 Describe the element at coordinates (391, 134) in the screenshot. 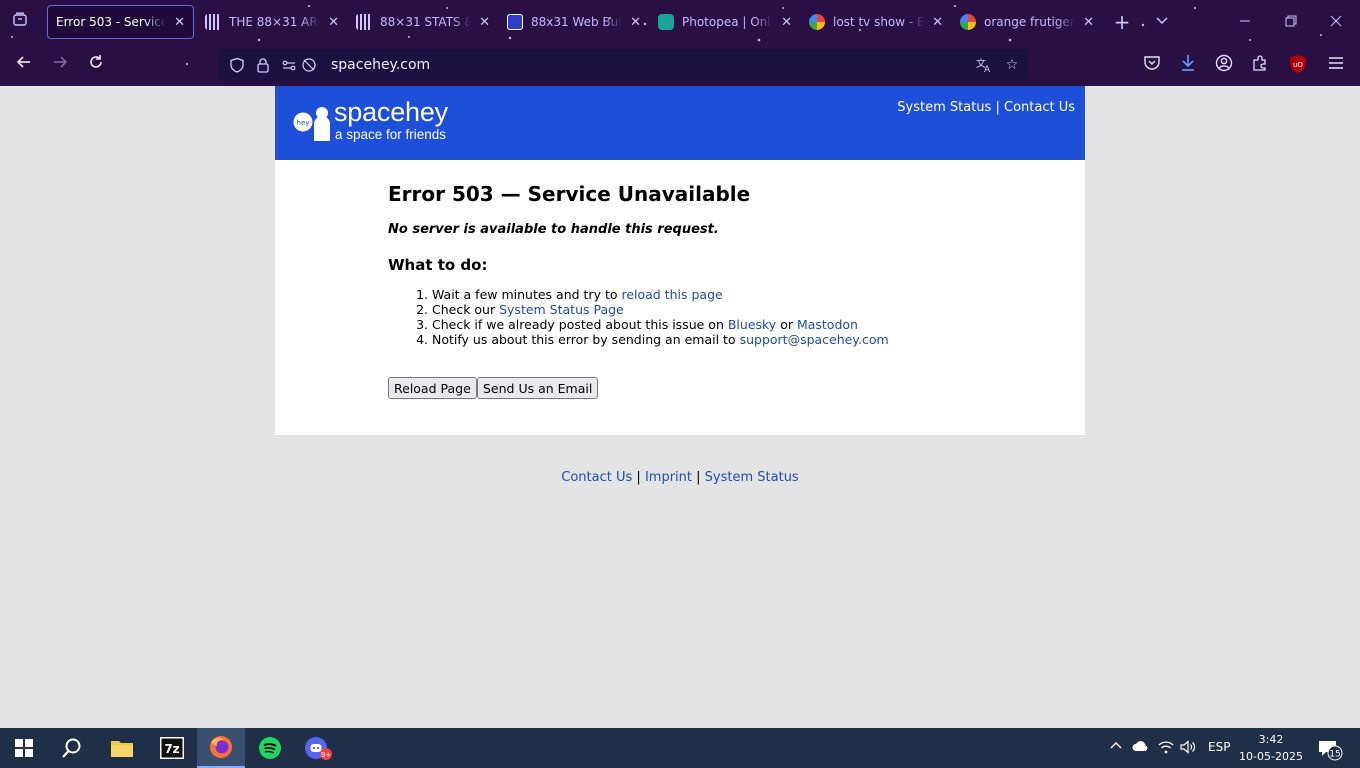

I see `site-tagline: a space for friends` at that location.